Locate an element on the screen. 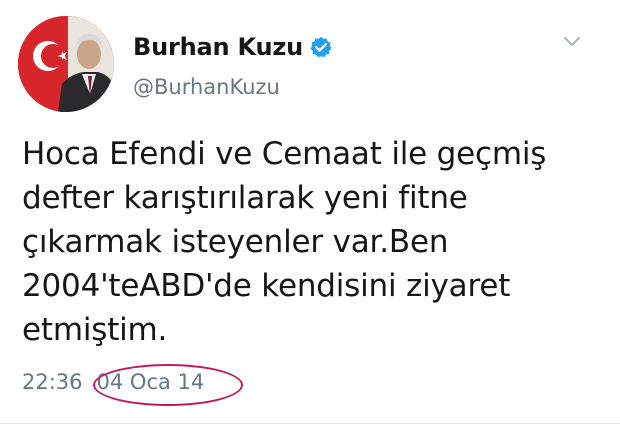  tweet-date: 04 Oca 14 is located at coordinates (150, 382).